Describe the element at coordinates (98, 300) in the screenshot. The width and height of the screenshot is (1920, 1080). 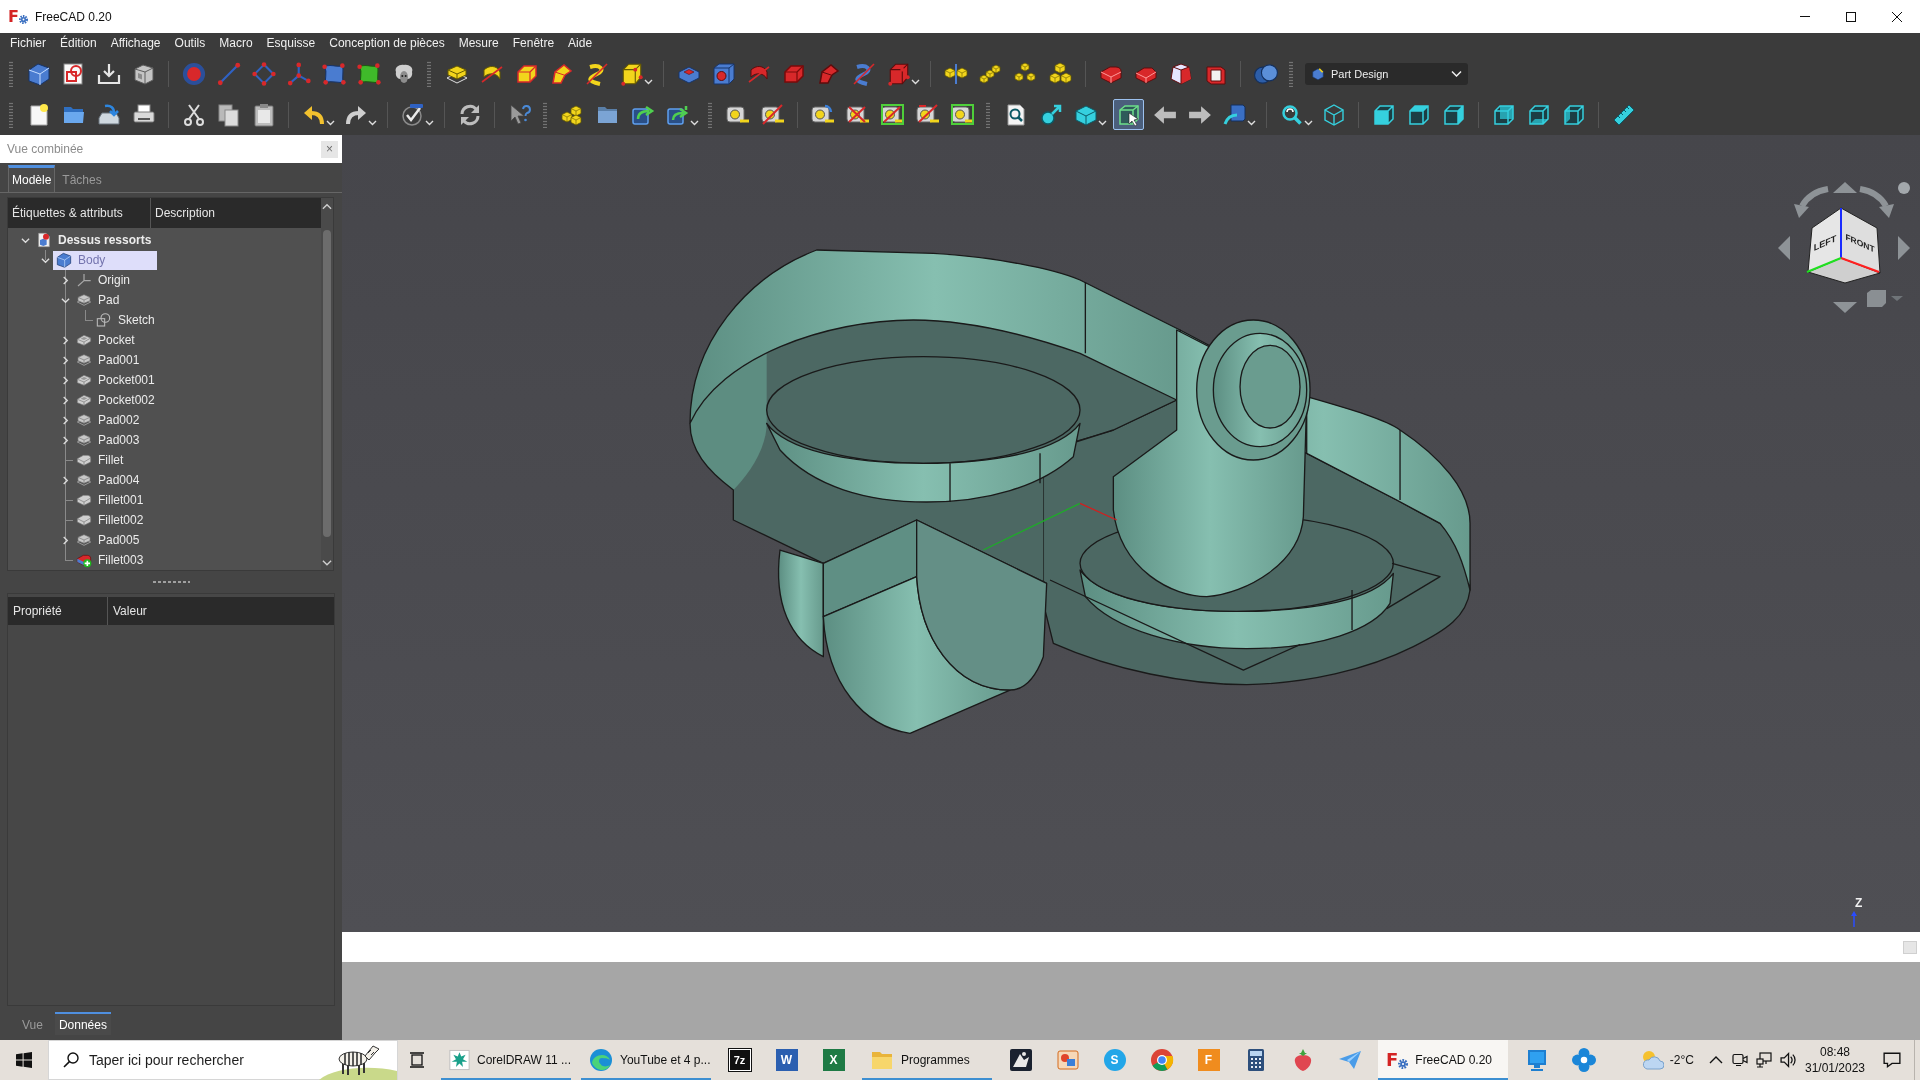
I see `tree-item: Pad` at that location.